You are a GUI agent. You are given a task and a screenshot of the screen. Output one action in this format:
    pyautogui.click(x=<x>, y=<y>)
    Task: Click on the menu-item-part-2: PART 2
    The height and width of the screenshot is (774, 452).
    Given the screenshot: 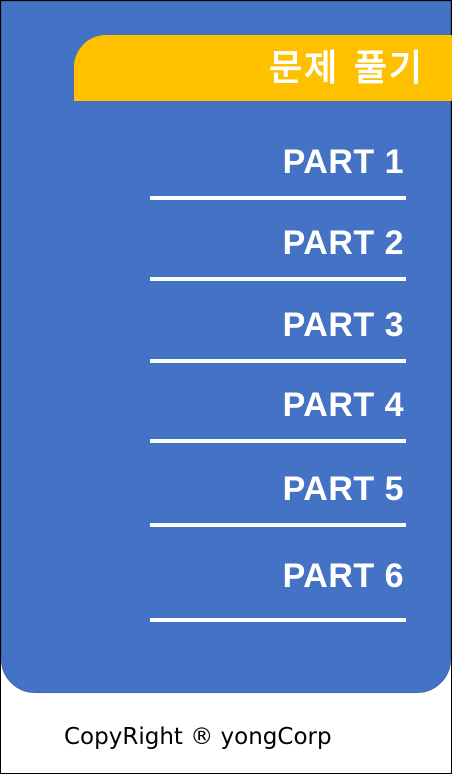 What is the action you would take?
    pyautogui.click(x=278, y=246)
    